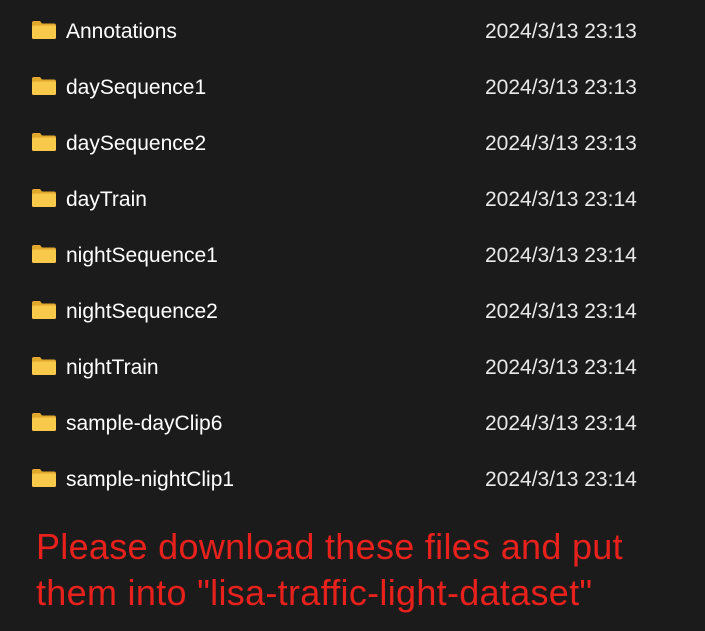 Image resolution: width=705 pixels, height=631 pixels. Describe the element at coordinates (142, 311) in the screenshot. I see `file-name: nightSequence2` at that location.